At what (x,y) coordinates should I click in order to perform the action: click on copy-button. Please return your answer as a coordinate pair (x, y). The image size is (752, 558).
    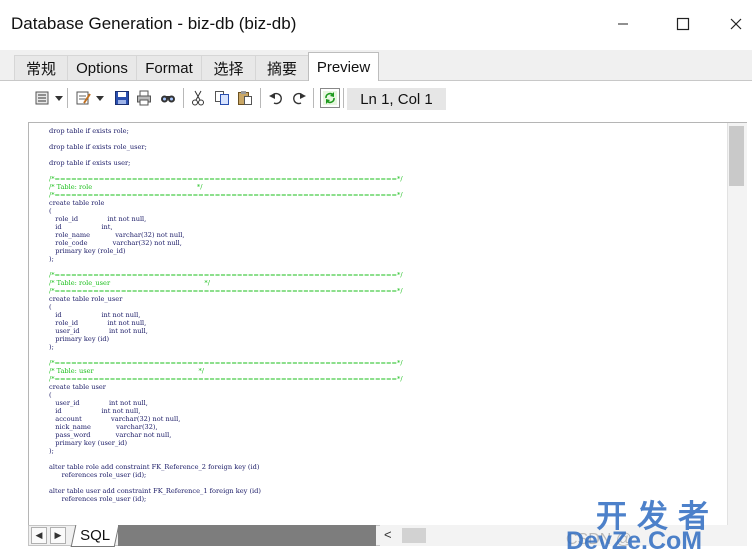
    Looking at the image, I should click on (222, 98).